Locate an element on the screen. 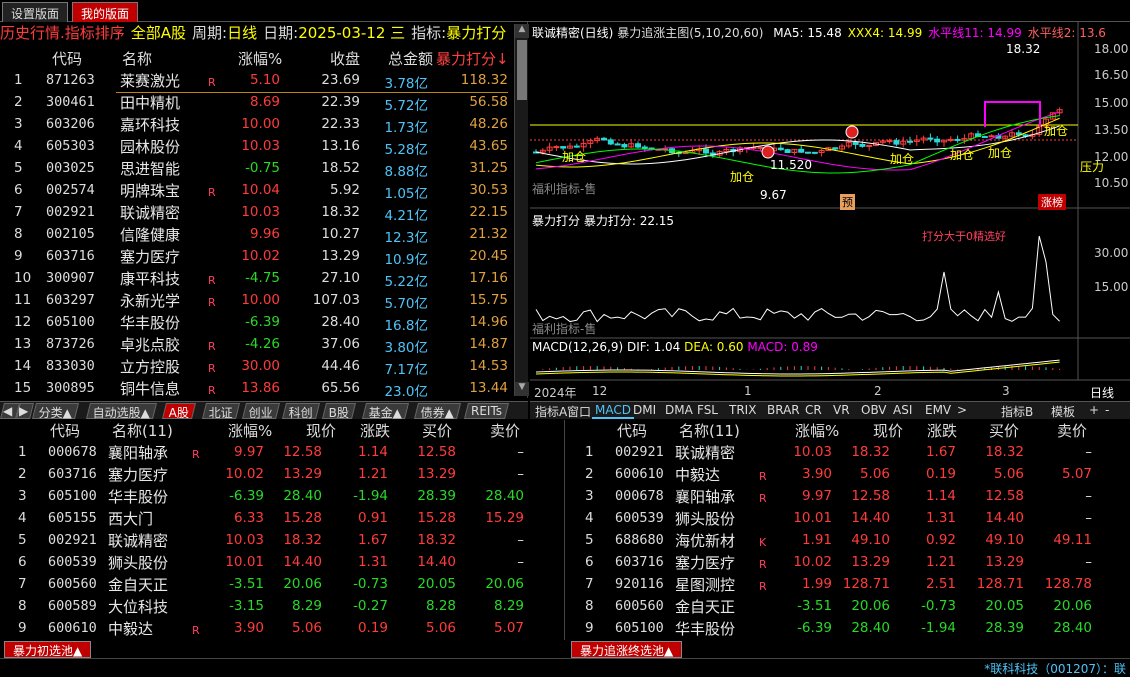  list-row: 4 605303 园林股份 10.03 13.16 5.28亿 43.65 is located at coordinates (256, 147).